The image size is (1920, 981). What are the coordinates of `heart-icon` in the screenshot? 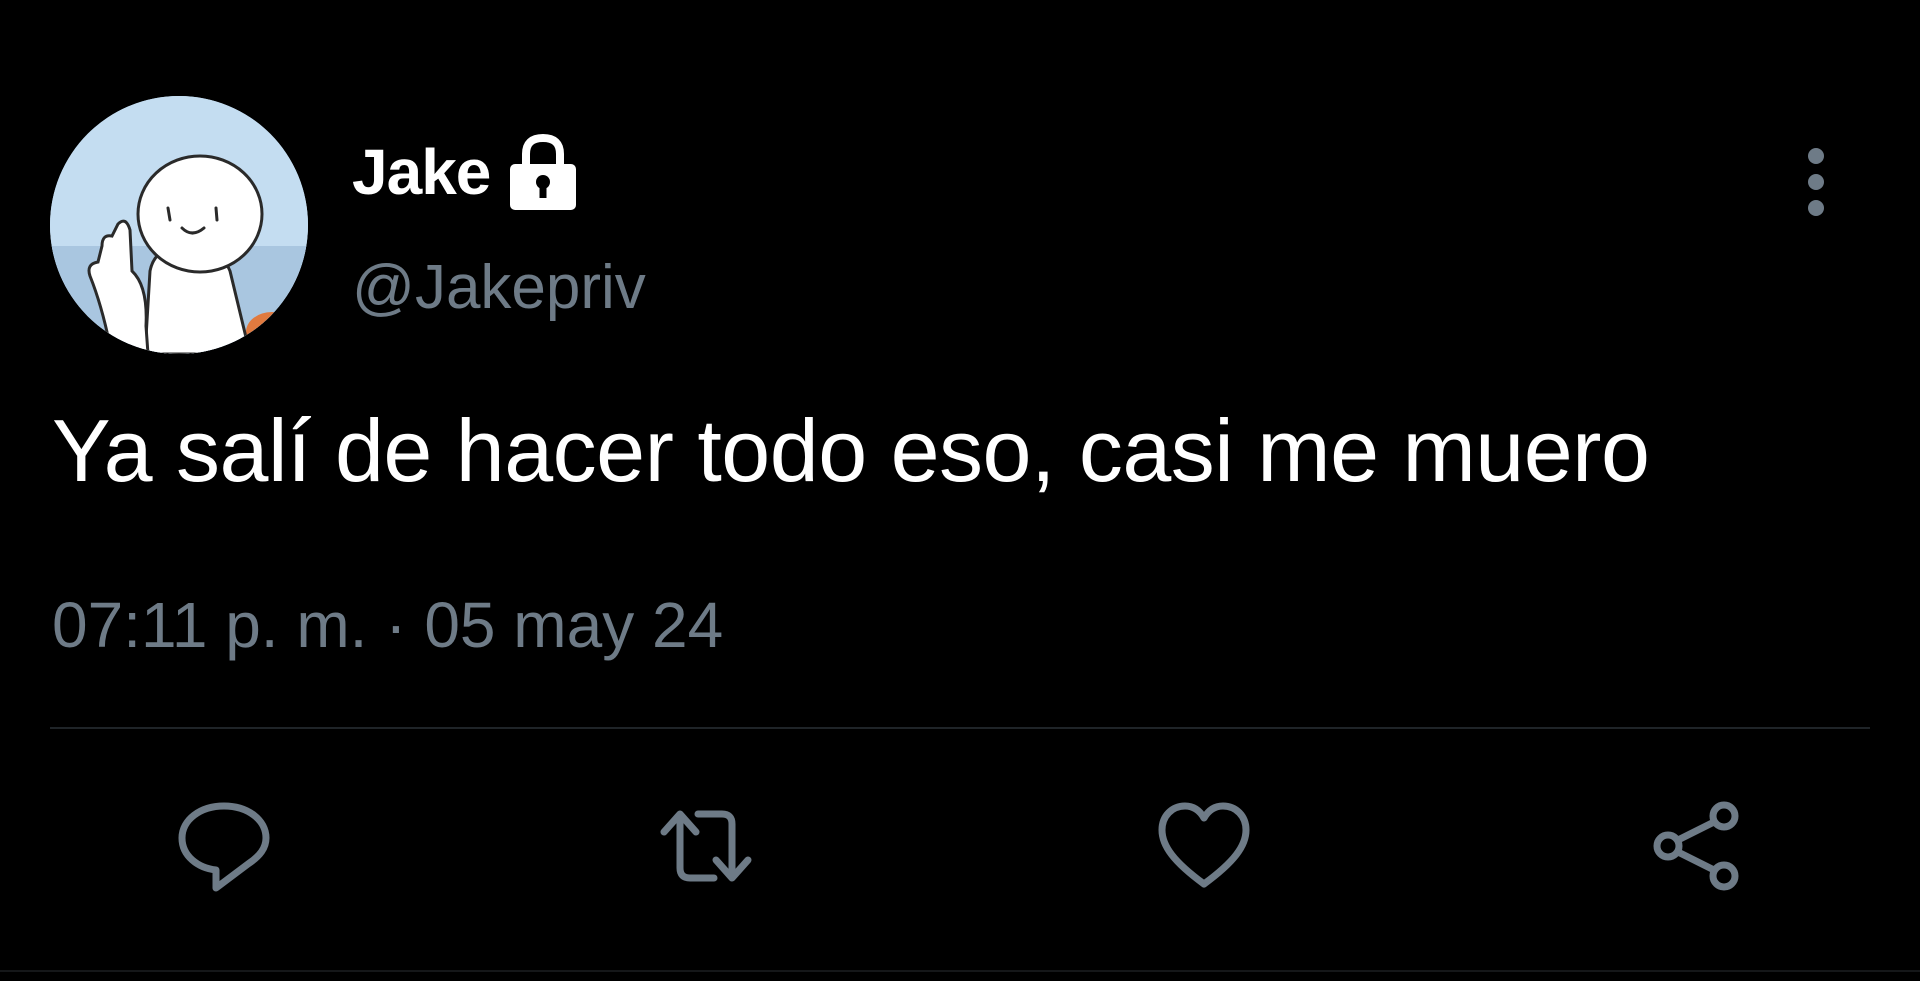 It's located at (1204, 845).